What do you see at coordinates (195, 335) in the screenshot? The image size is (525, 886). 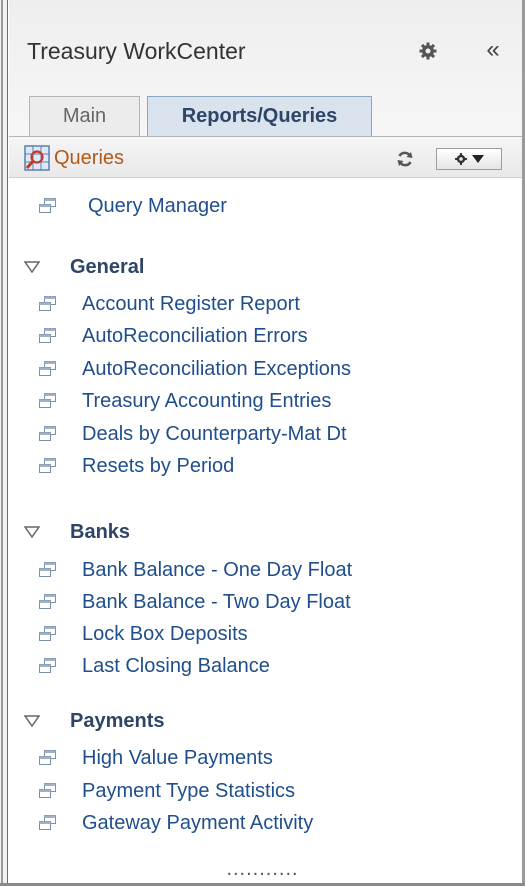 I see `list-item-label: AutoReconciliation Errors` at bounding box center [195, 335].